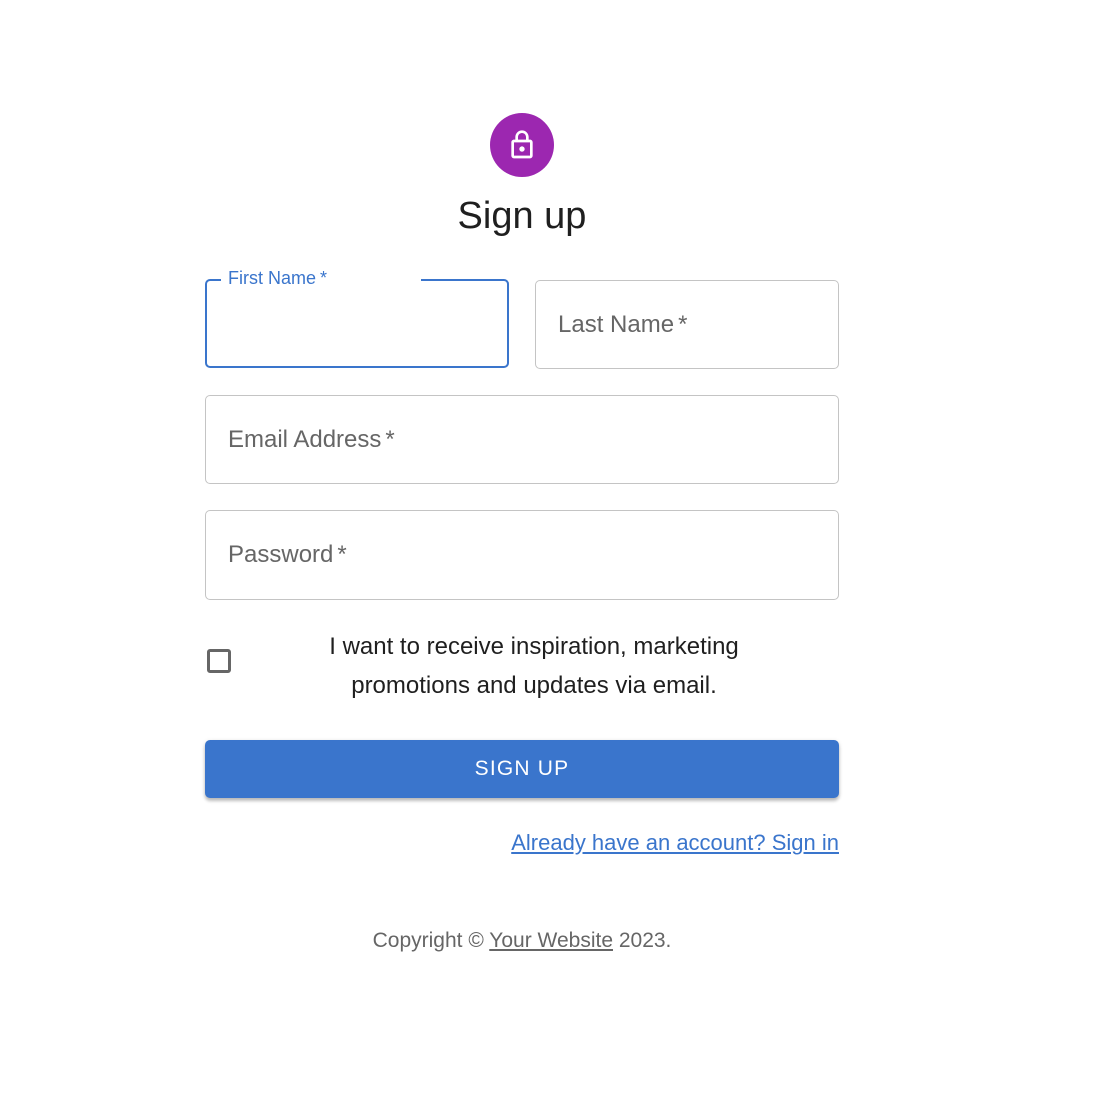 The width and height of the screenshot is (1100, 1104). What do you see at coordinates (219, 661) in the screenshot?
I see `consent-checkbox` at bounding box center [219, 661].